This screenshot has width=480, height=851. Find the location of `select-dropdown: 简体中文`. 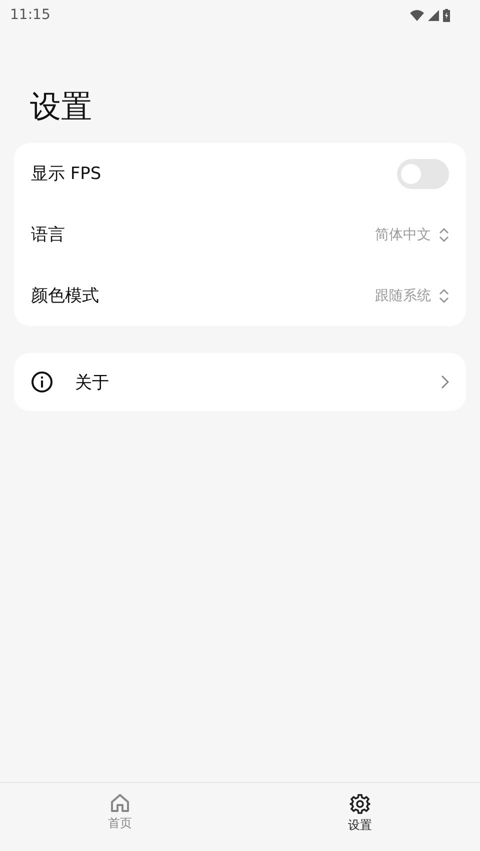

select-dropdown: 简体中文 is located at coordinates (412, 235).